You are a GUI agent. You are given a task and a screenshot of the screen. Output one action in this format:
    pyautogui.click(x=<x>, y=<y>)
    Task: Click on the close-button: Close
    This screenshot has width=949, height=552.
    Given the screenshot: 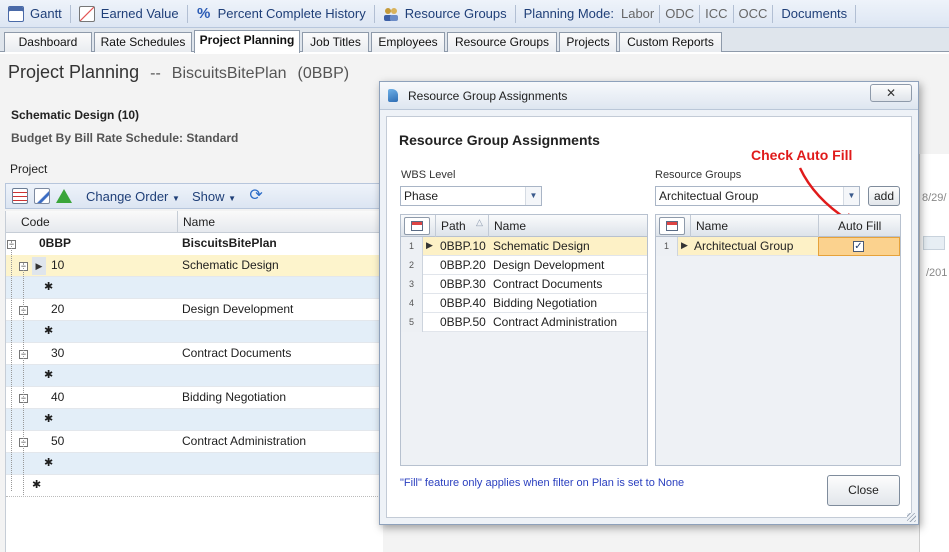 What is the action you would take?
    pyautogui.click(x=863, y=490)
    